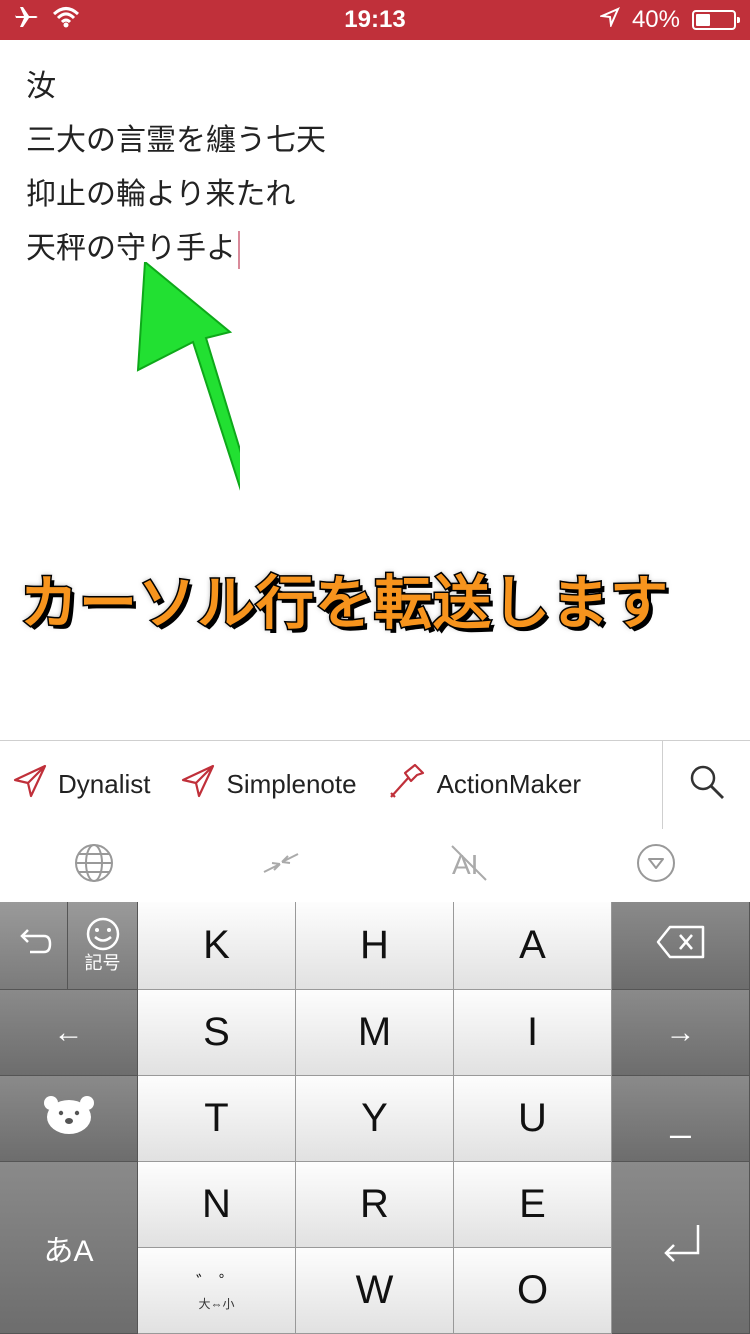  I want to click on search-icon, so click(707, 785).